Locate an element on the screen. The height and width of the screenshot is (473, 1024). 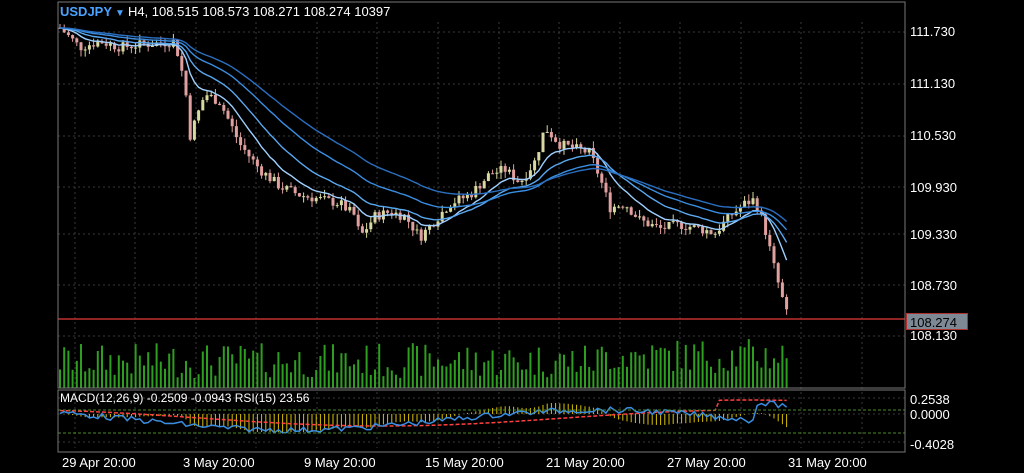
symbol-name: USDJPY is located at coordinates (86, 11).